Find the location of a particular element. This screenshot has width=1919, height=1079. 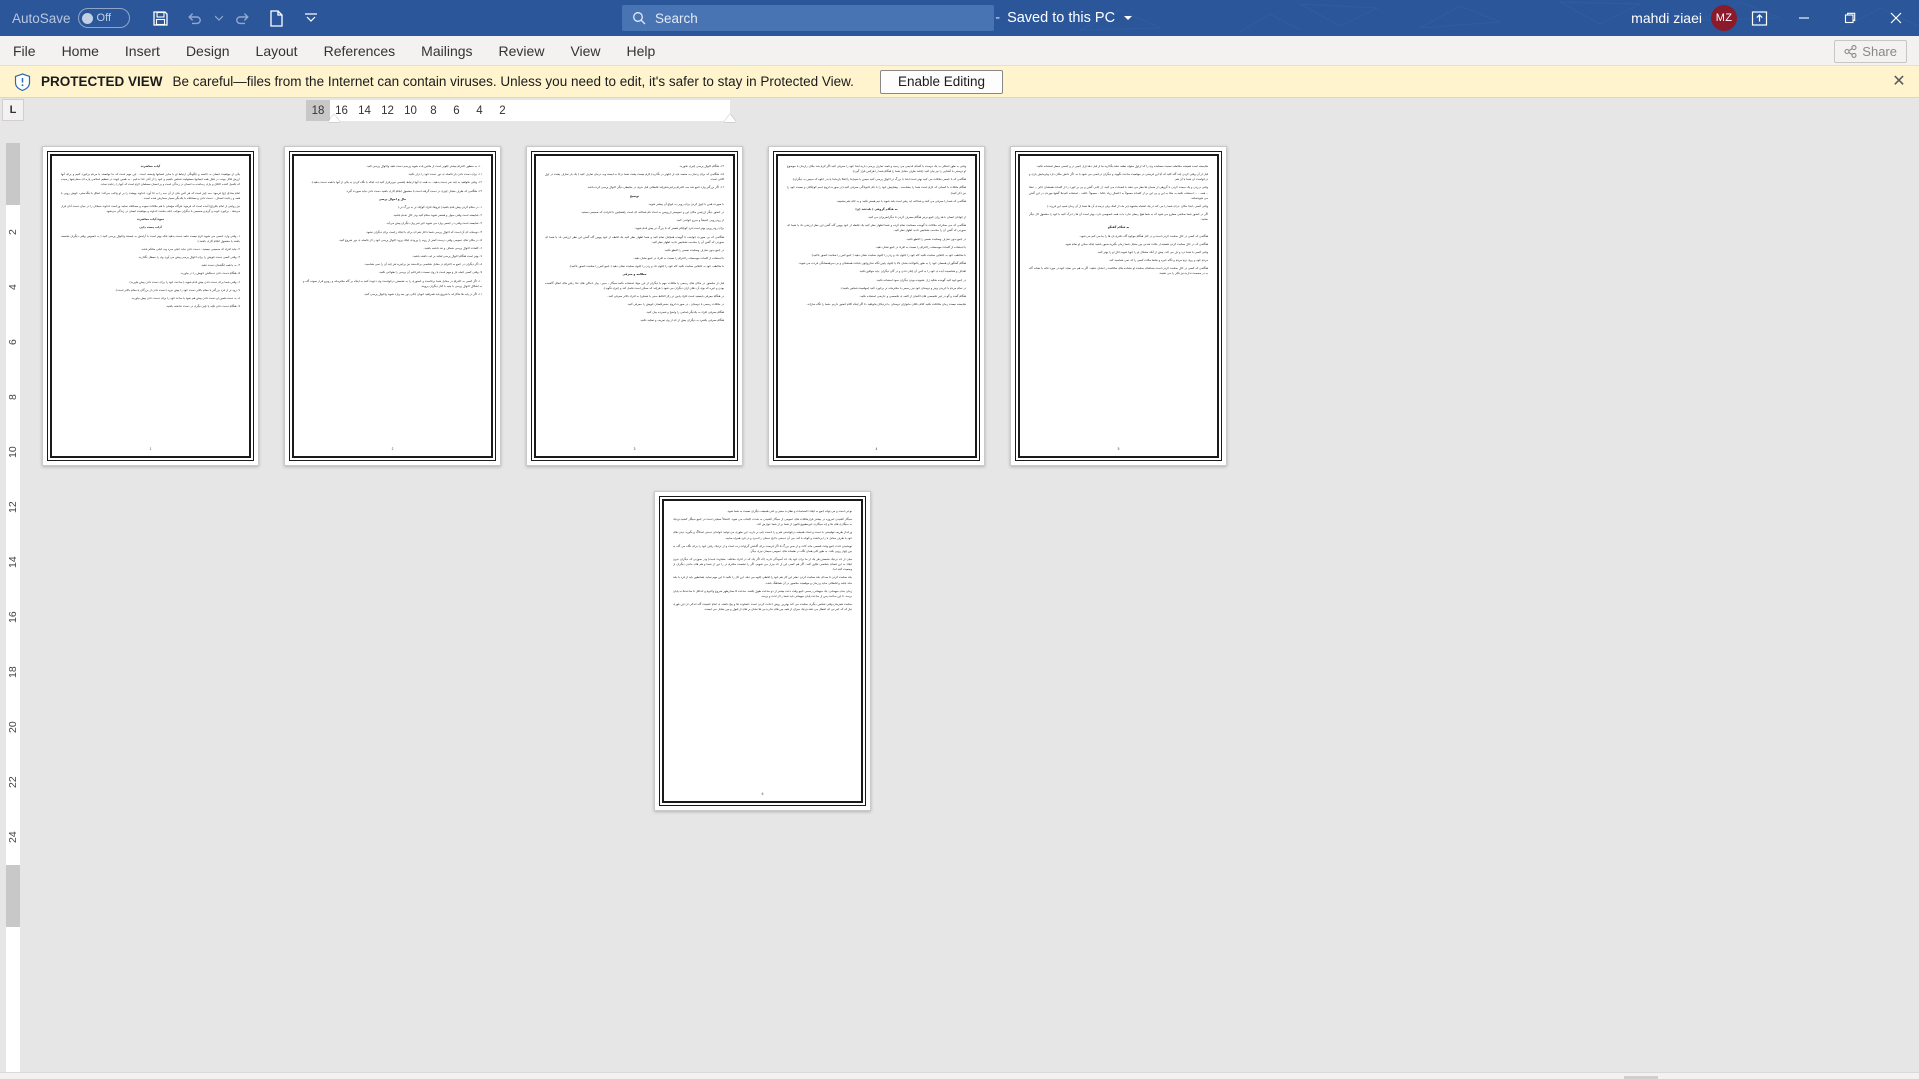

vertical-ruler-tick-18: 18 is located at coordinates (13, 672).